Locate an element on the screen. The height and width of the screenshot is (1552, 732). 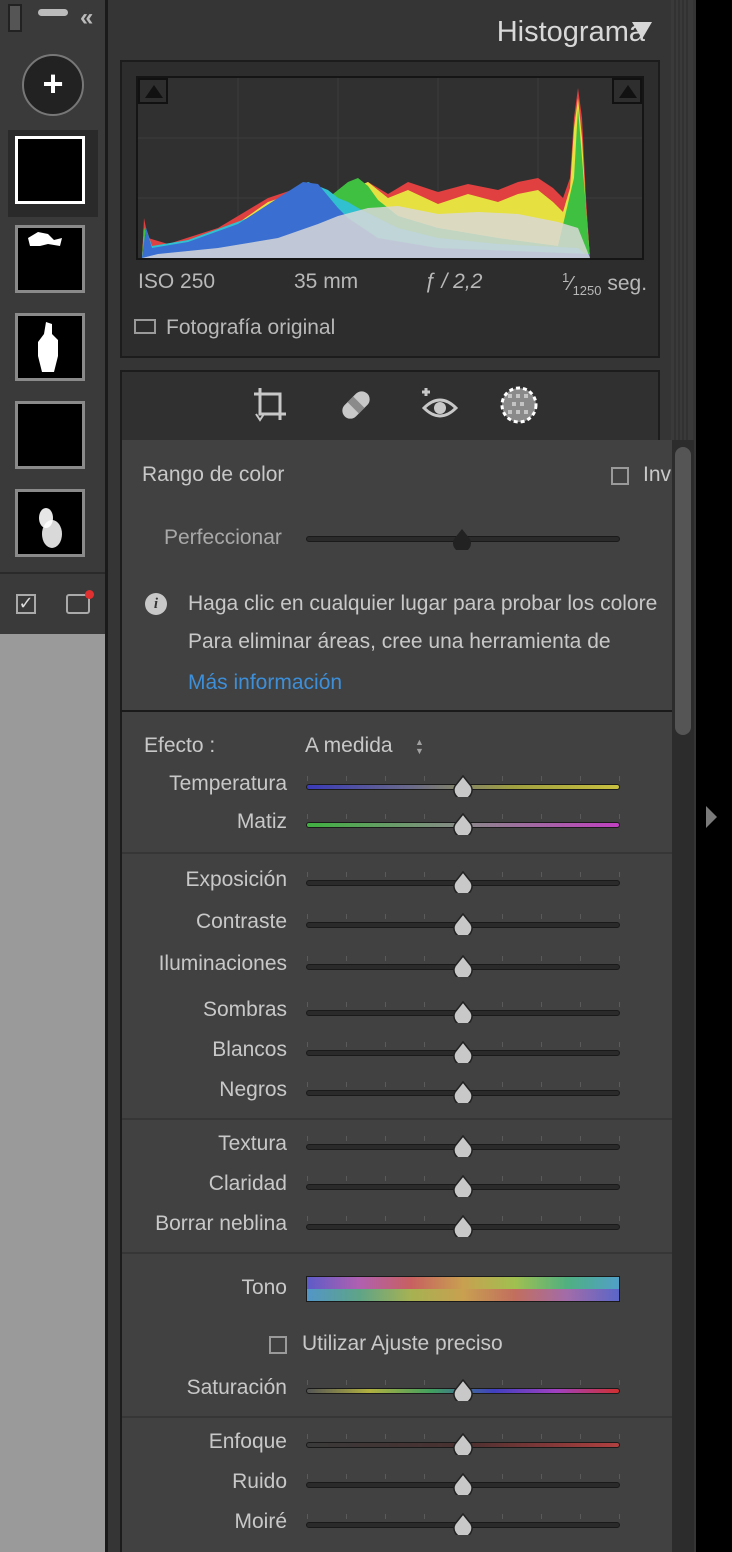
iso-value: ISO 250 is located at coordinates (177, 281).